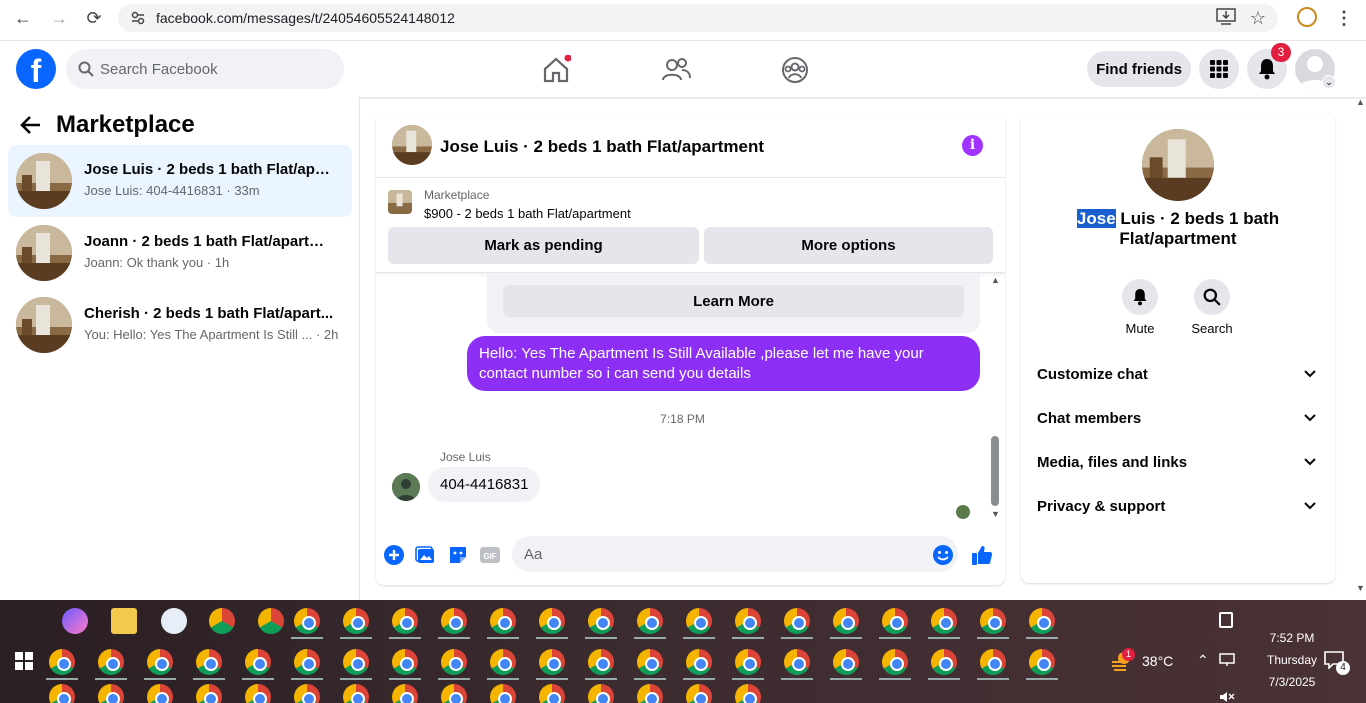 This screenshot has height=703, width=1366. Describe the element at coordinates (406, 487) in the screenshot. I see `sender-avatar` at that location.